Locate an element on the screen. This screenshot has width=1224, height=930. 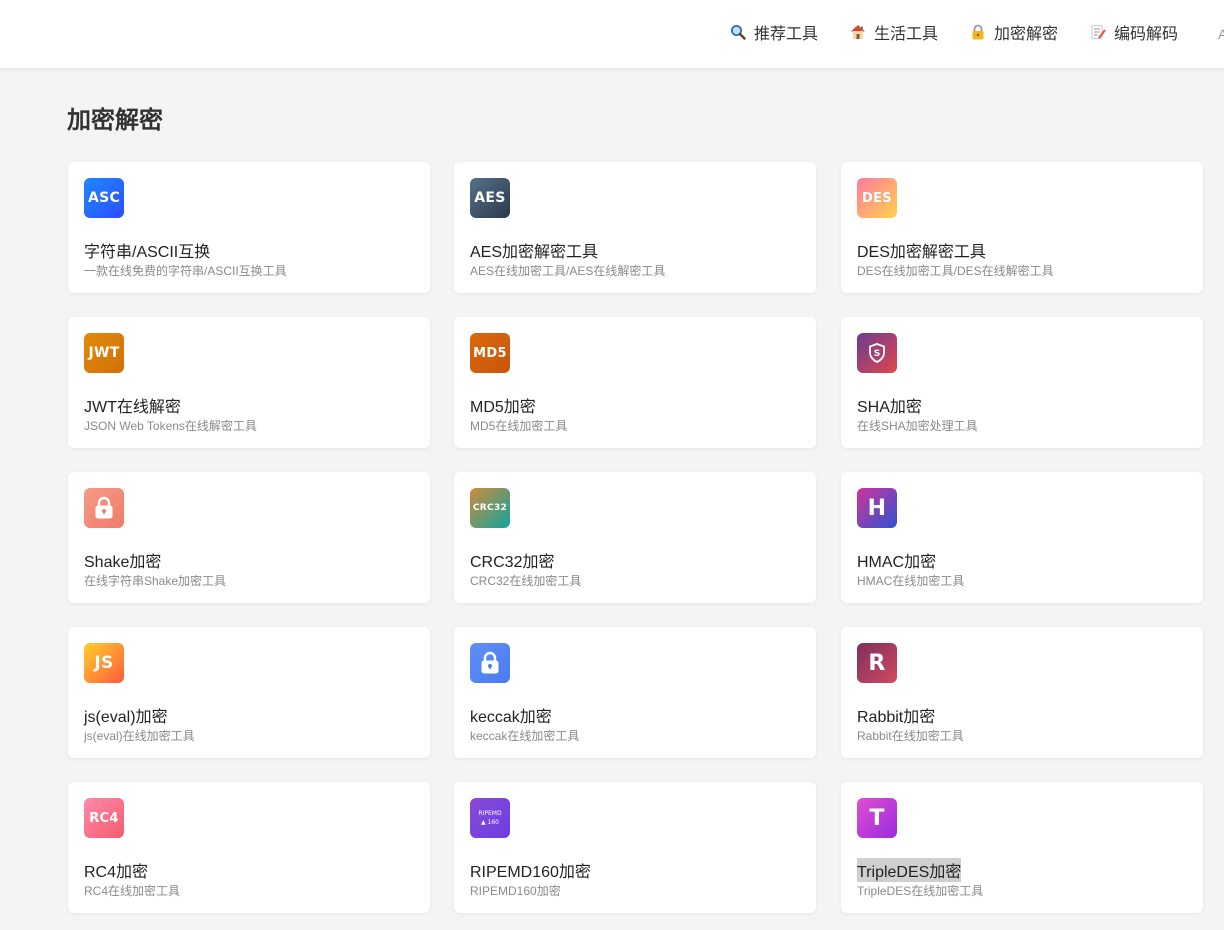
tool-card: H HMAC加密 HMAC在线加密工具 is located at coordinates (1022, 537).